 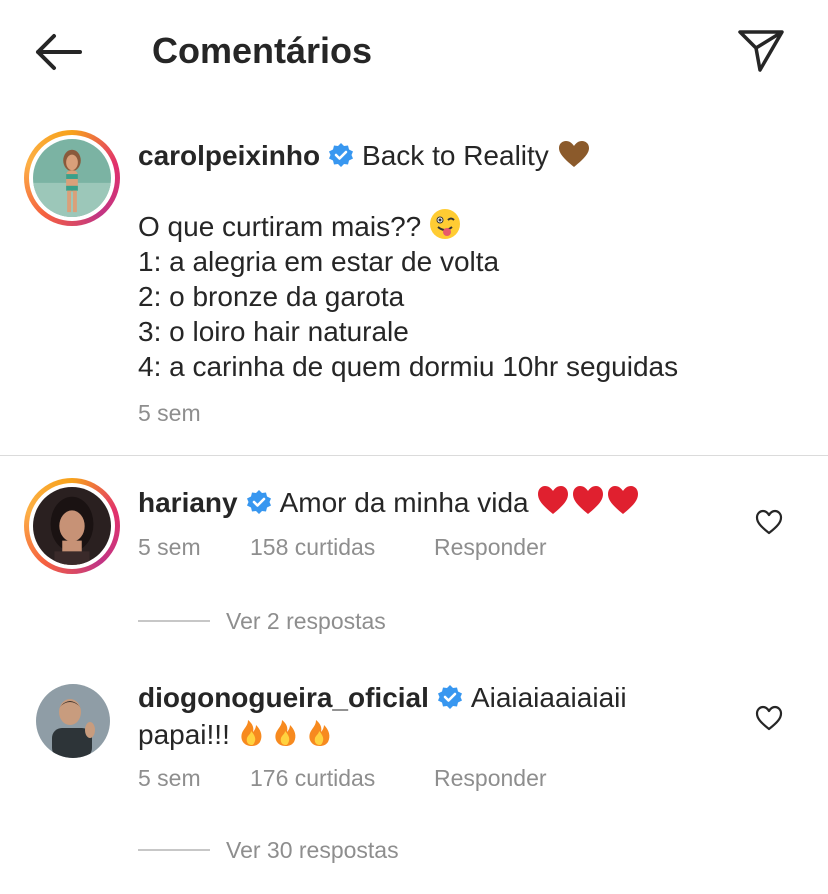 I want to click on comment-avatar, so click(x=73, y=721).